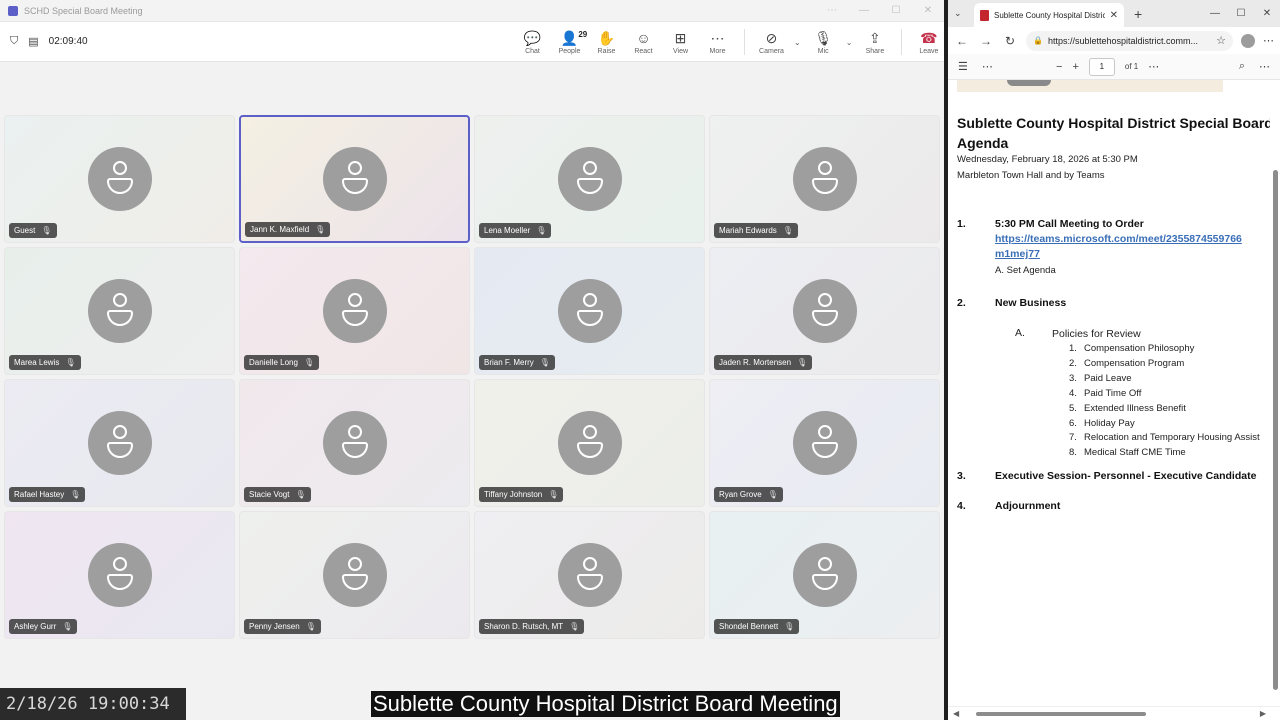 This screenshot has height=720, width=1280. What do you see at coordinates (1138, 14) in the screenshot?
I see `new-tab-icon: +` at bounding box center [1138, 14].